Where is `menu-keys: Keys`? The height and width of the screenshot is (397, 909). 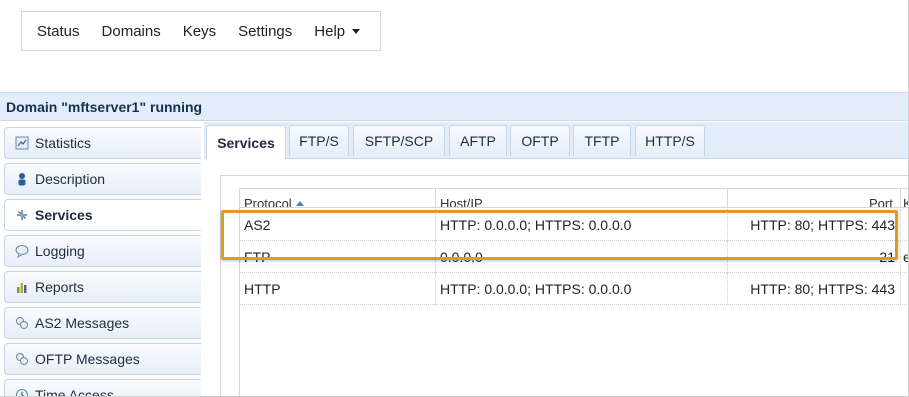
menu-keys: Keys is located at coordinates (199, 31).